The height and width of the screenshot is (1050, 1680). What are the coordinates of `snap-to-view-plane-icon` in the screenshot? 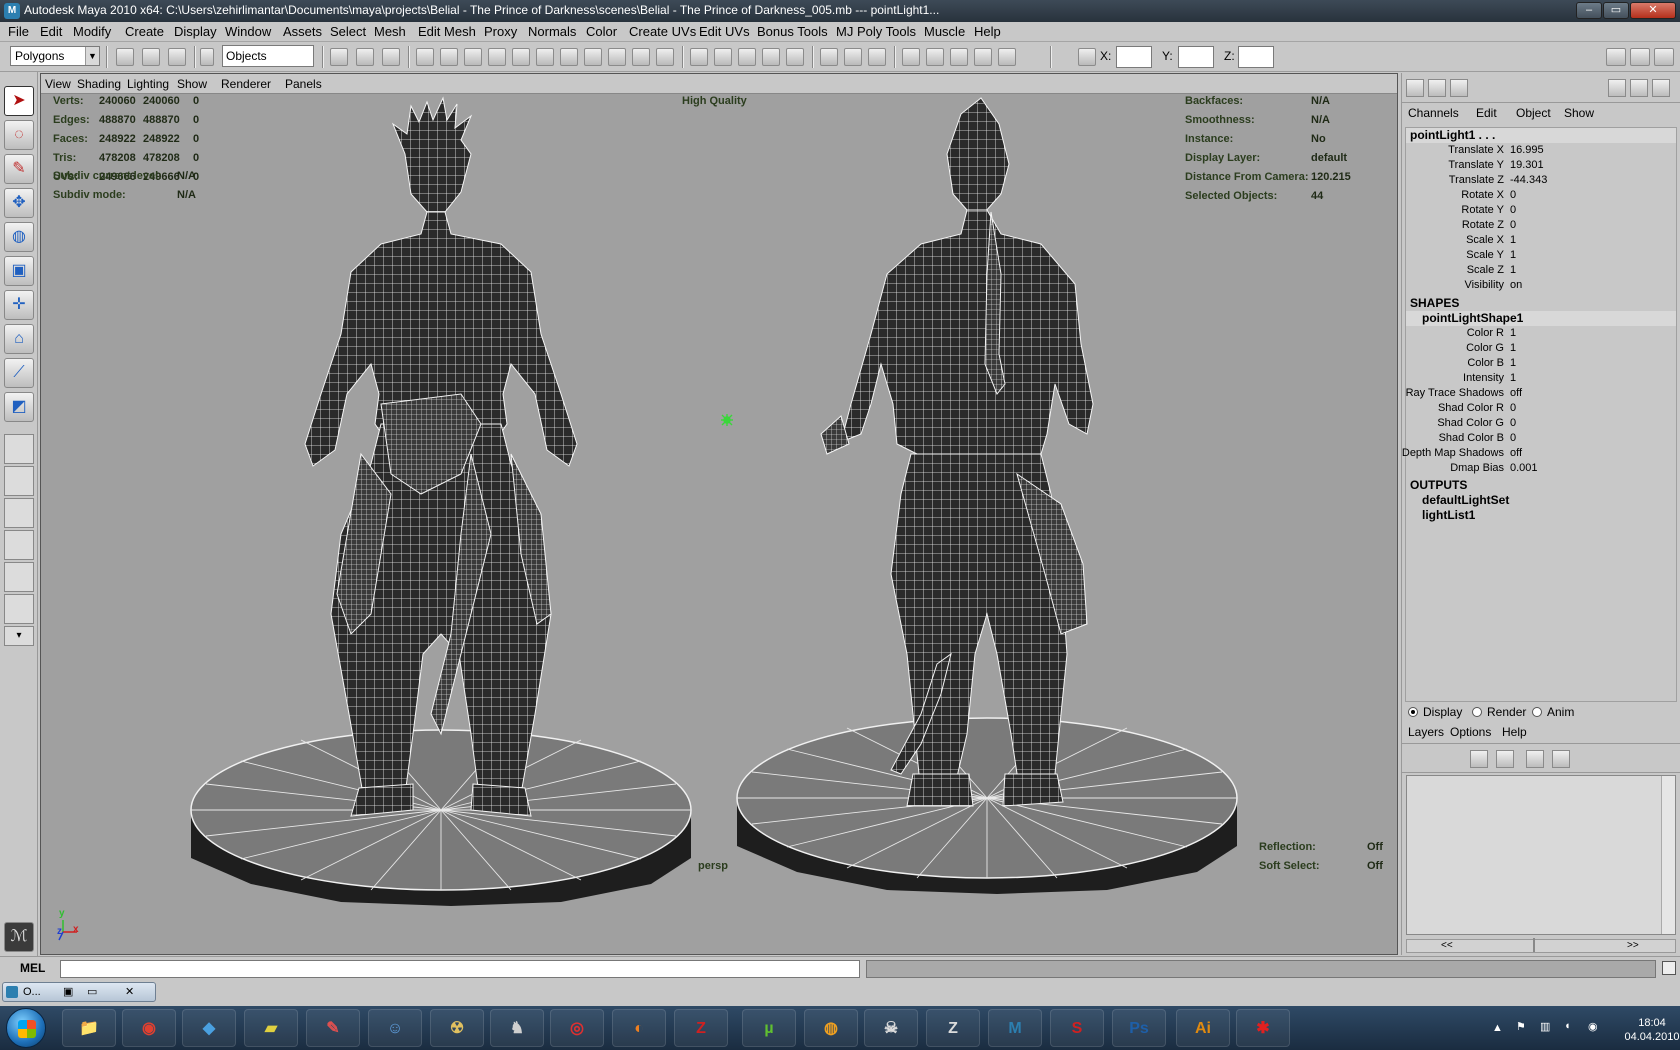 It's located at (771, 57).